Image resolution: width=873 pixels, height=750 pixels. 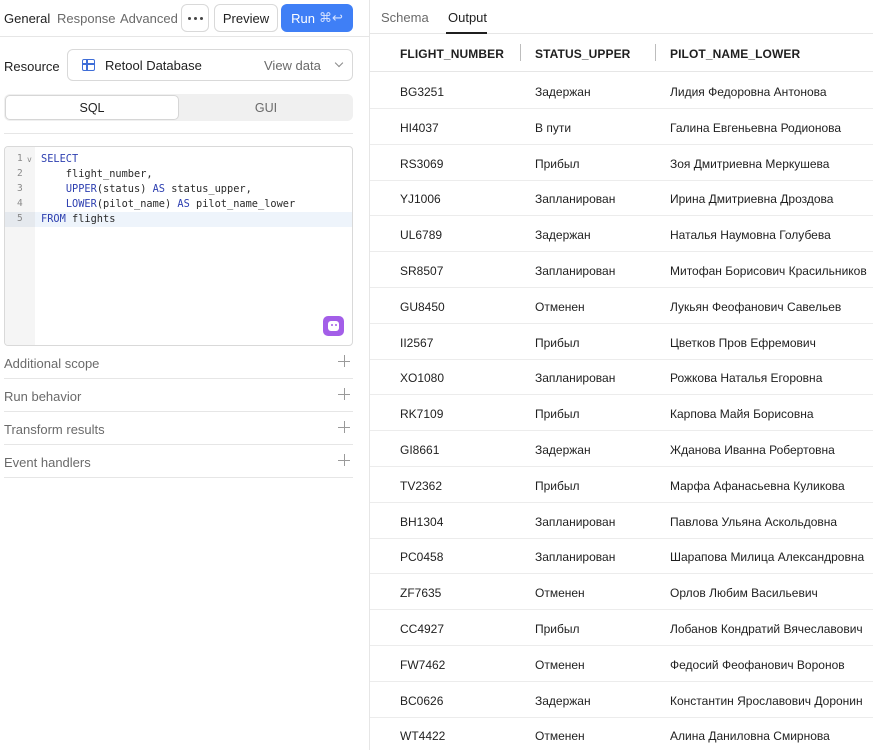 What do you see at coordinates (467, 17) in the screenshot?
I see `tab-output: Output` at bounding box center [467, 17].